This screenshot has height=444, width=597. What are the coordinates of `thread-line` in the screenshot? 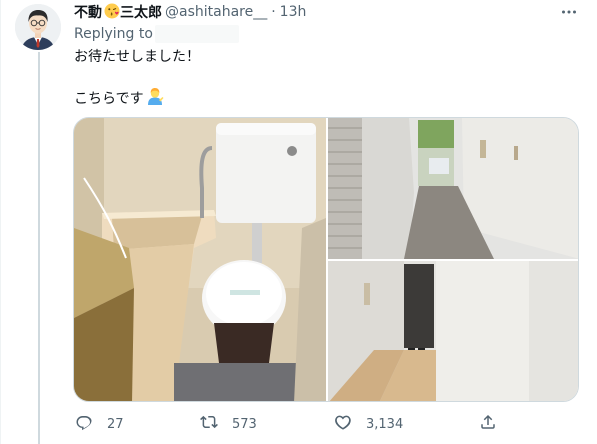 It's located at (39, 248).